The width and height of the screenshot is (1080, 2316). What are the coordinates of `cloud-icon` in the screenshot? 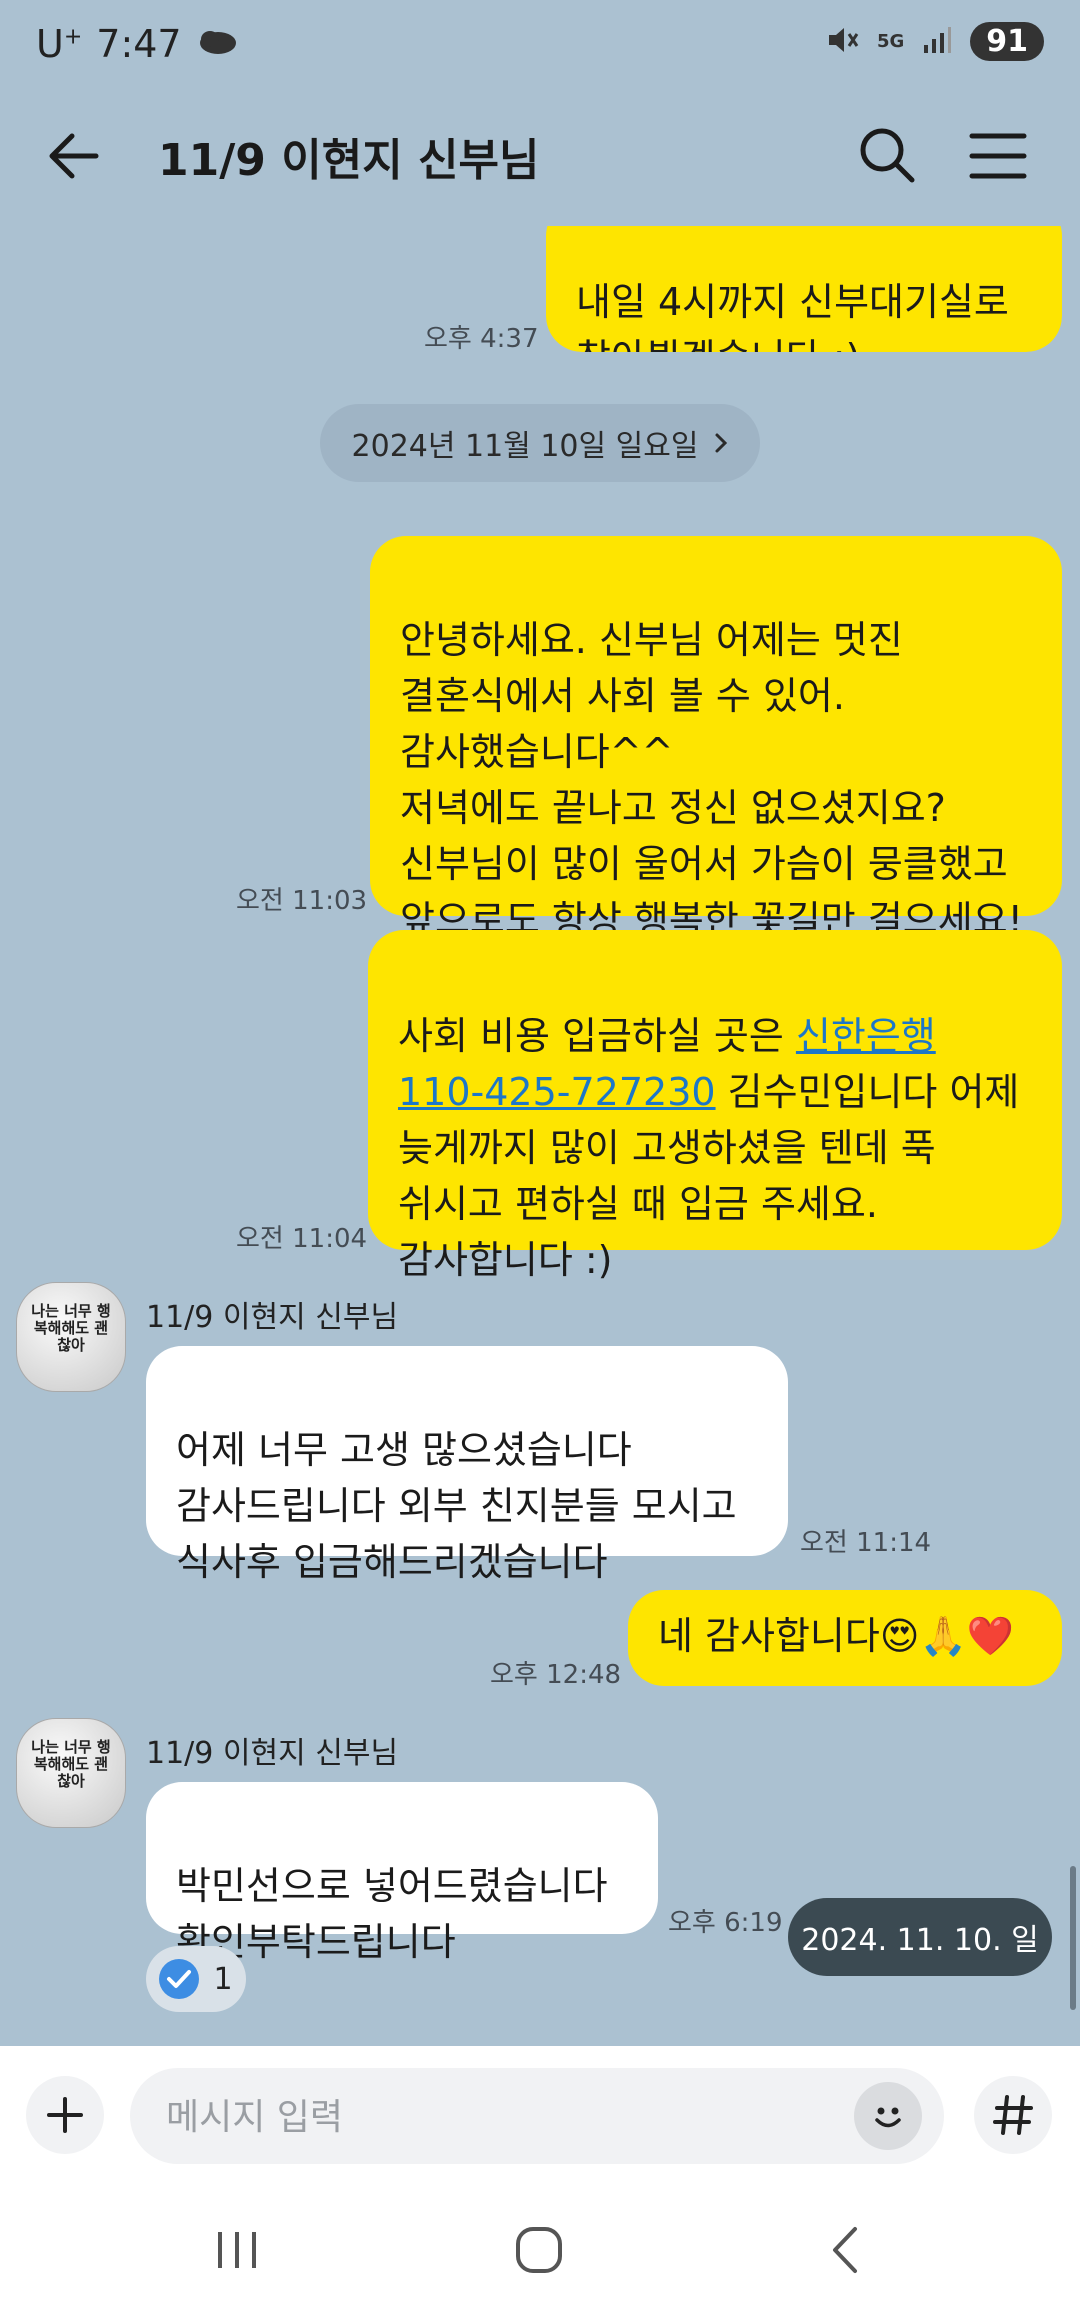 It's located at (217, 44).